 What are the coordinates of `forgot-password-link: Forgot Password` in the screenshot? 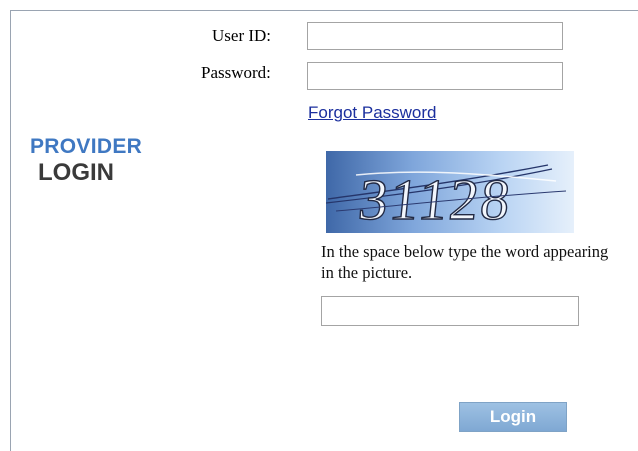 It's located at (372, 112).